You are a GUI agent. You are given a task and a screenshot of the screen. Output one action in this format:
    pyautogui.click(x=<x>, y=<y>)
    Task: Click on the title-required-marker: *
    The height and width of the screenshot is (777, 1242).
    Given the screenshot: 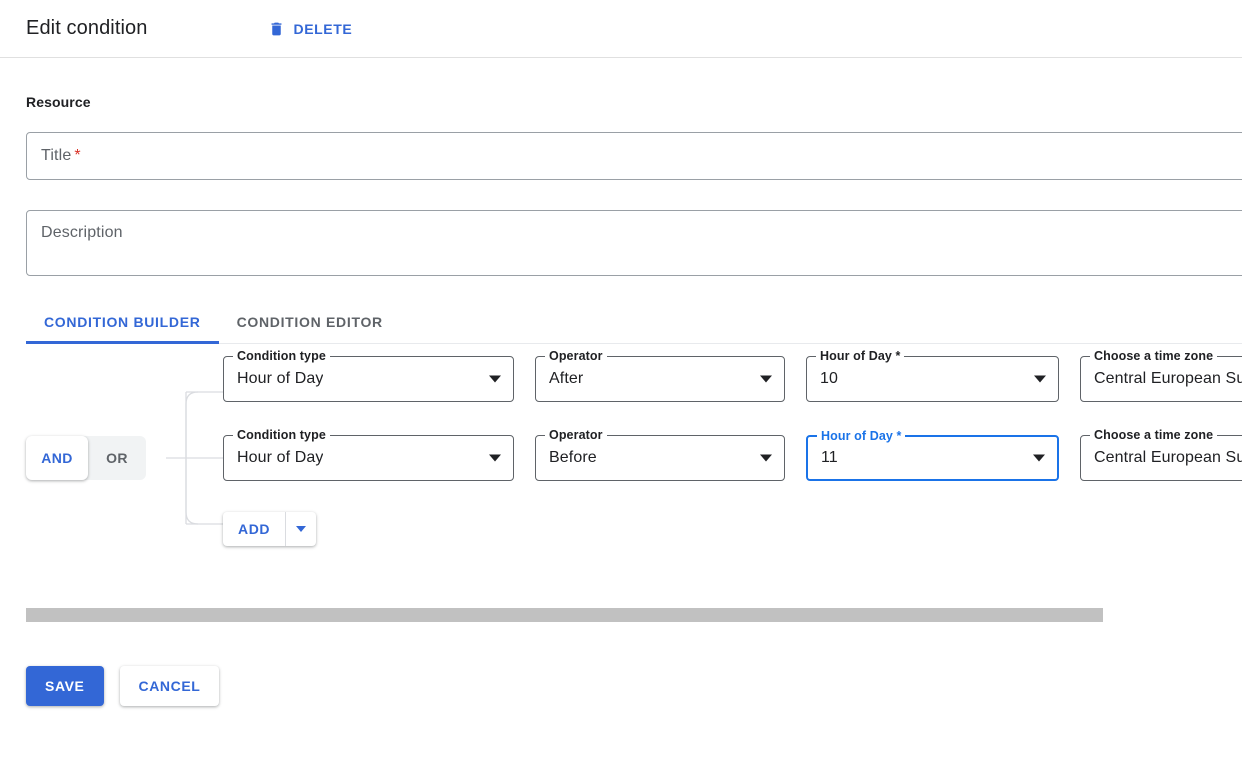 What is the action you would take?
    pyautogui.click(x=77, y=155)
    